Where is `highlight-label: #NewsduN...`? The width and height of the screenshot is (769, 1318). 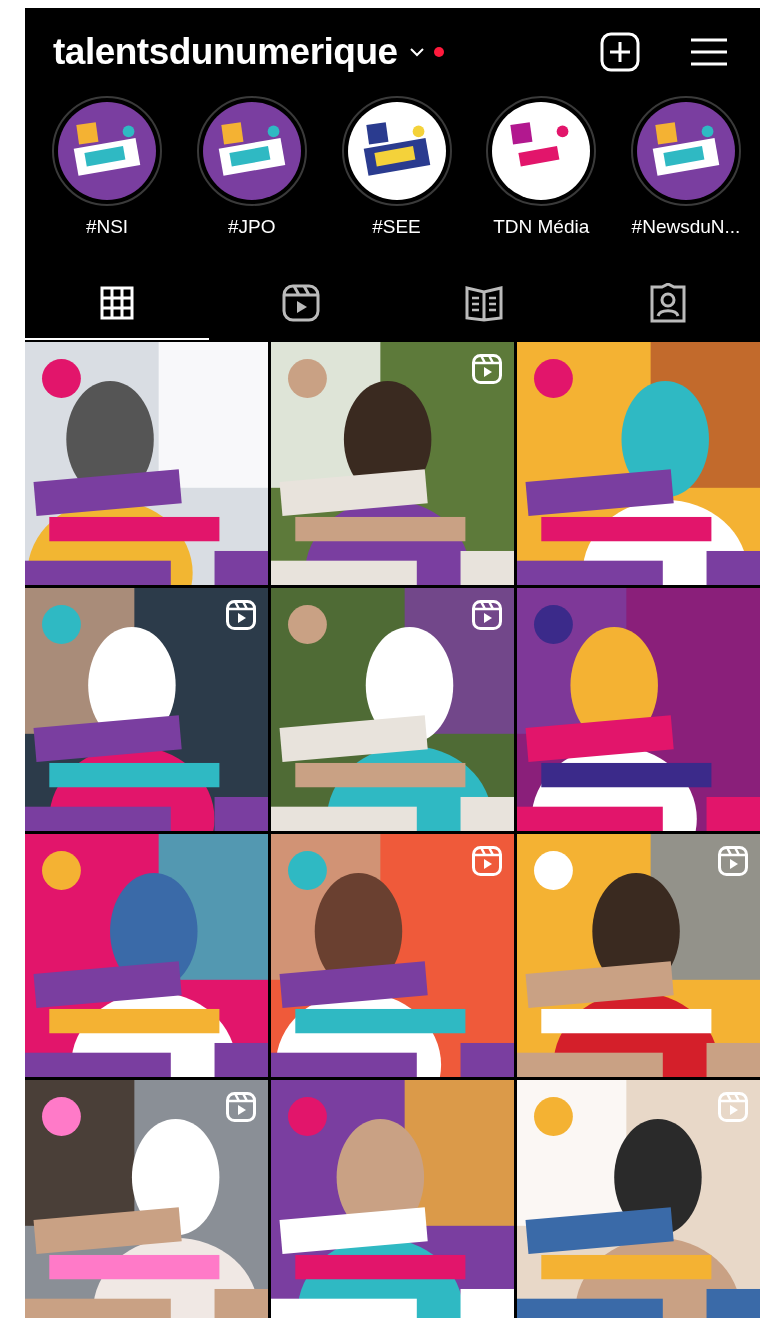
highlight-label: #NewsduN... is located at coordinates (686, 227).